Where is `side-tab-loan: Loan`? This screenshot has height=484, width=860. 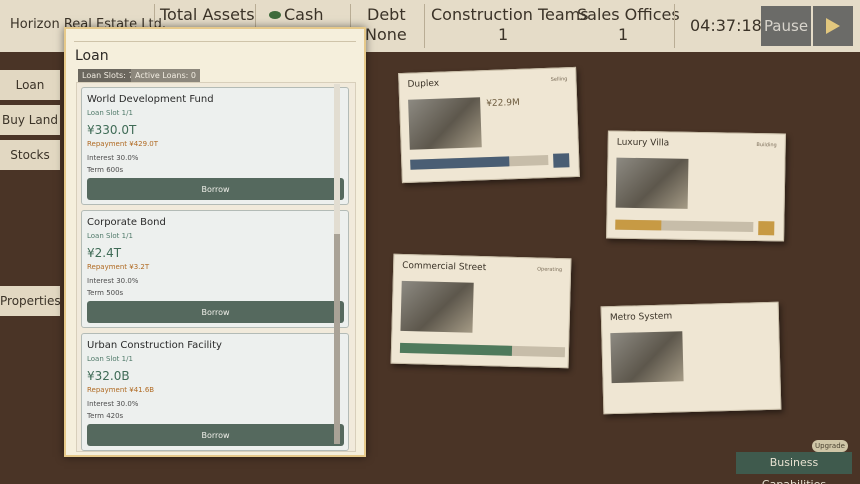
side-tab-loan: Loan is located at coordinates (30, 85).